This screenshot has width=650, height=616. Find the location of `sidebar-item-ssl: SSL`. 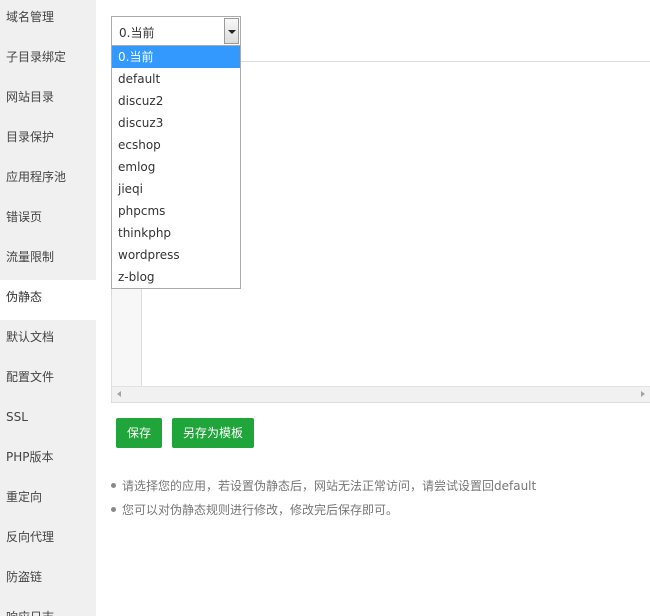

sidebar-item-ssl: SSL is located at coordinates (48, 420).